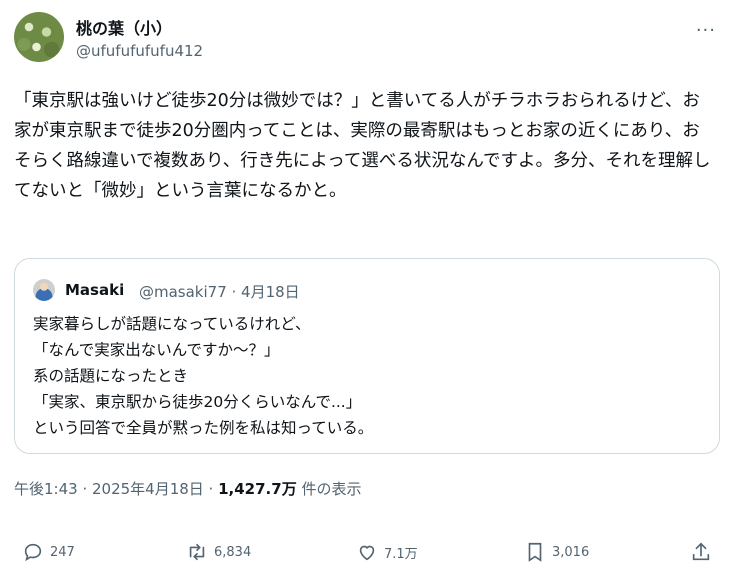 The width and height of the screenshot is (730, 576). I want to click on timestamp: 午後1:43 · 2025年4月18日 ·, so click(116, 489).